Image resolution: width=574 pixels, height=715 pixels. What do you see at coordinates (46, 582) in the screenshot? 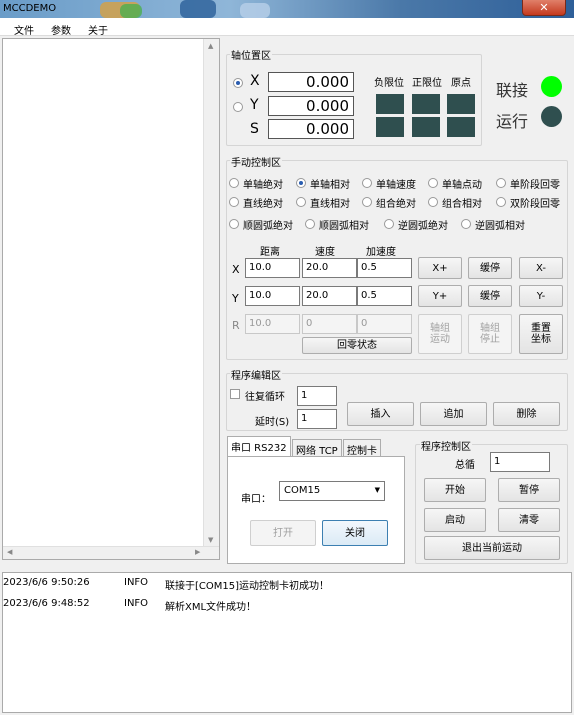
I see `log-time: 2023/6/6 9:50:26` at bounding box center [46, 582].